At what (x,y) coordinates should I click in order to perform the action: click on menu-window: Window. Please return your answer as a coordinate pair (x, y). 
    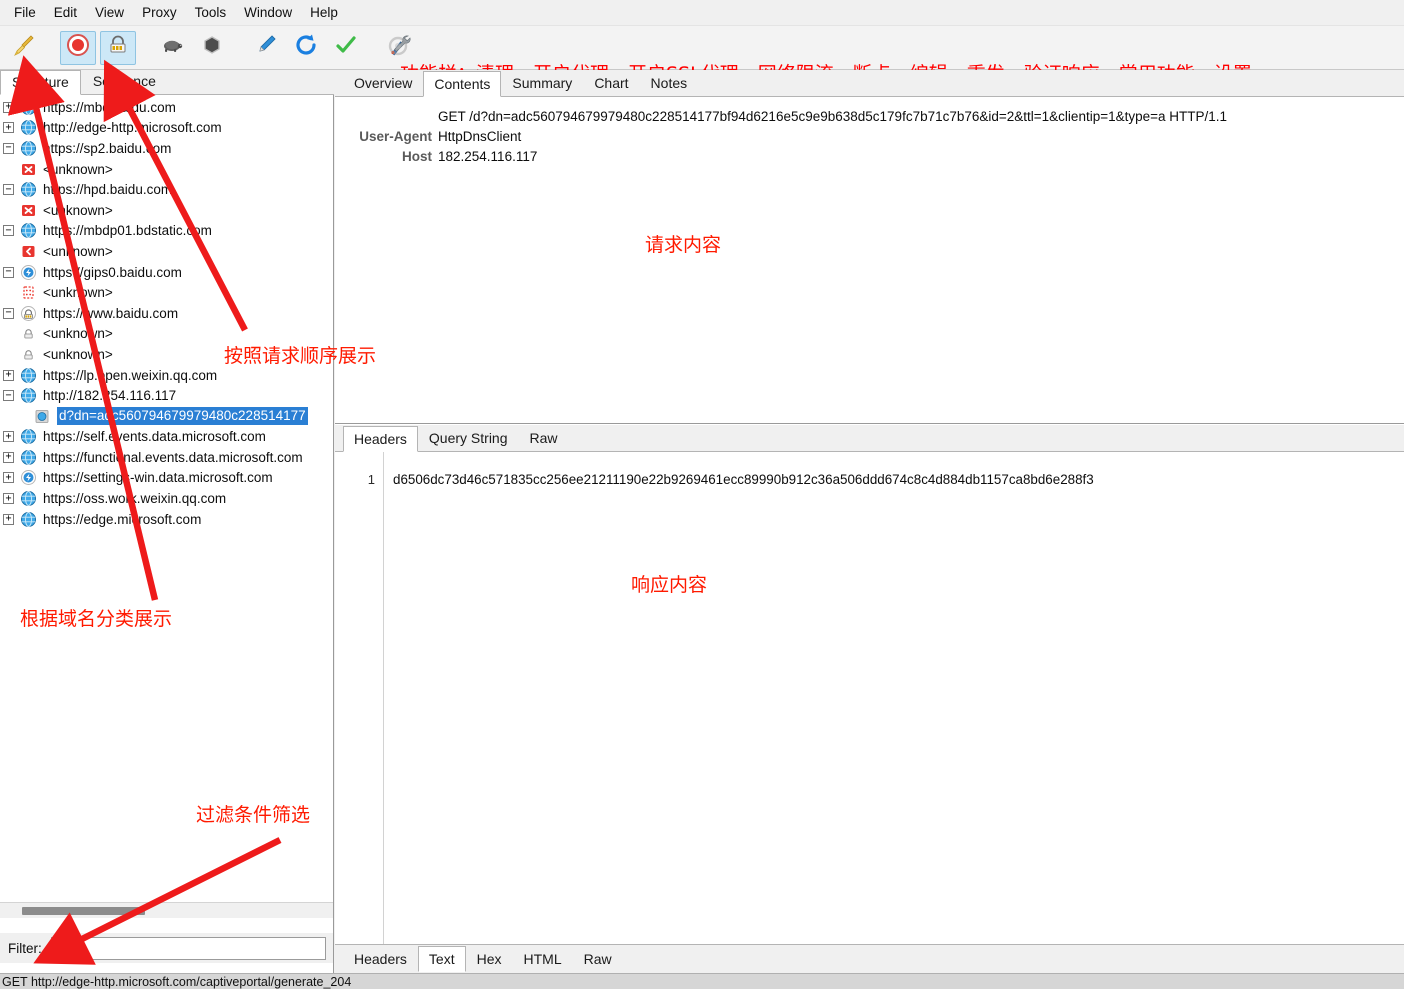
    Looking at the image, I should click on (268, 12).